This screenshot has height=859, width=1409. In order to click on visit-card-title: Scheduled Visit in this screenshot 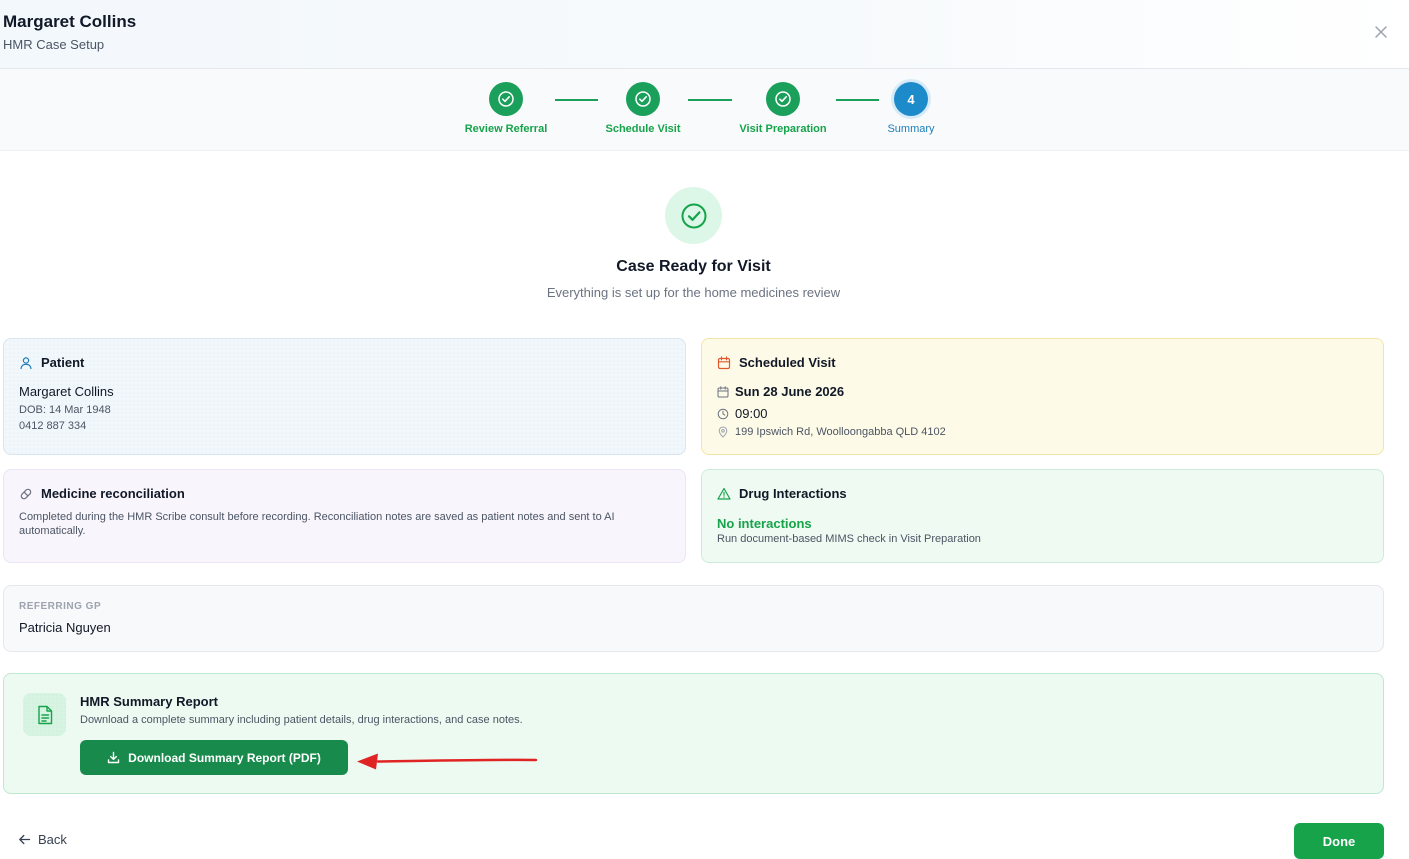, I will do `click(787, 362)`.